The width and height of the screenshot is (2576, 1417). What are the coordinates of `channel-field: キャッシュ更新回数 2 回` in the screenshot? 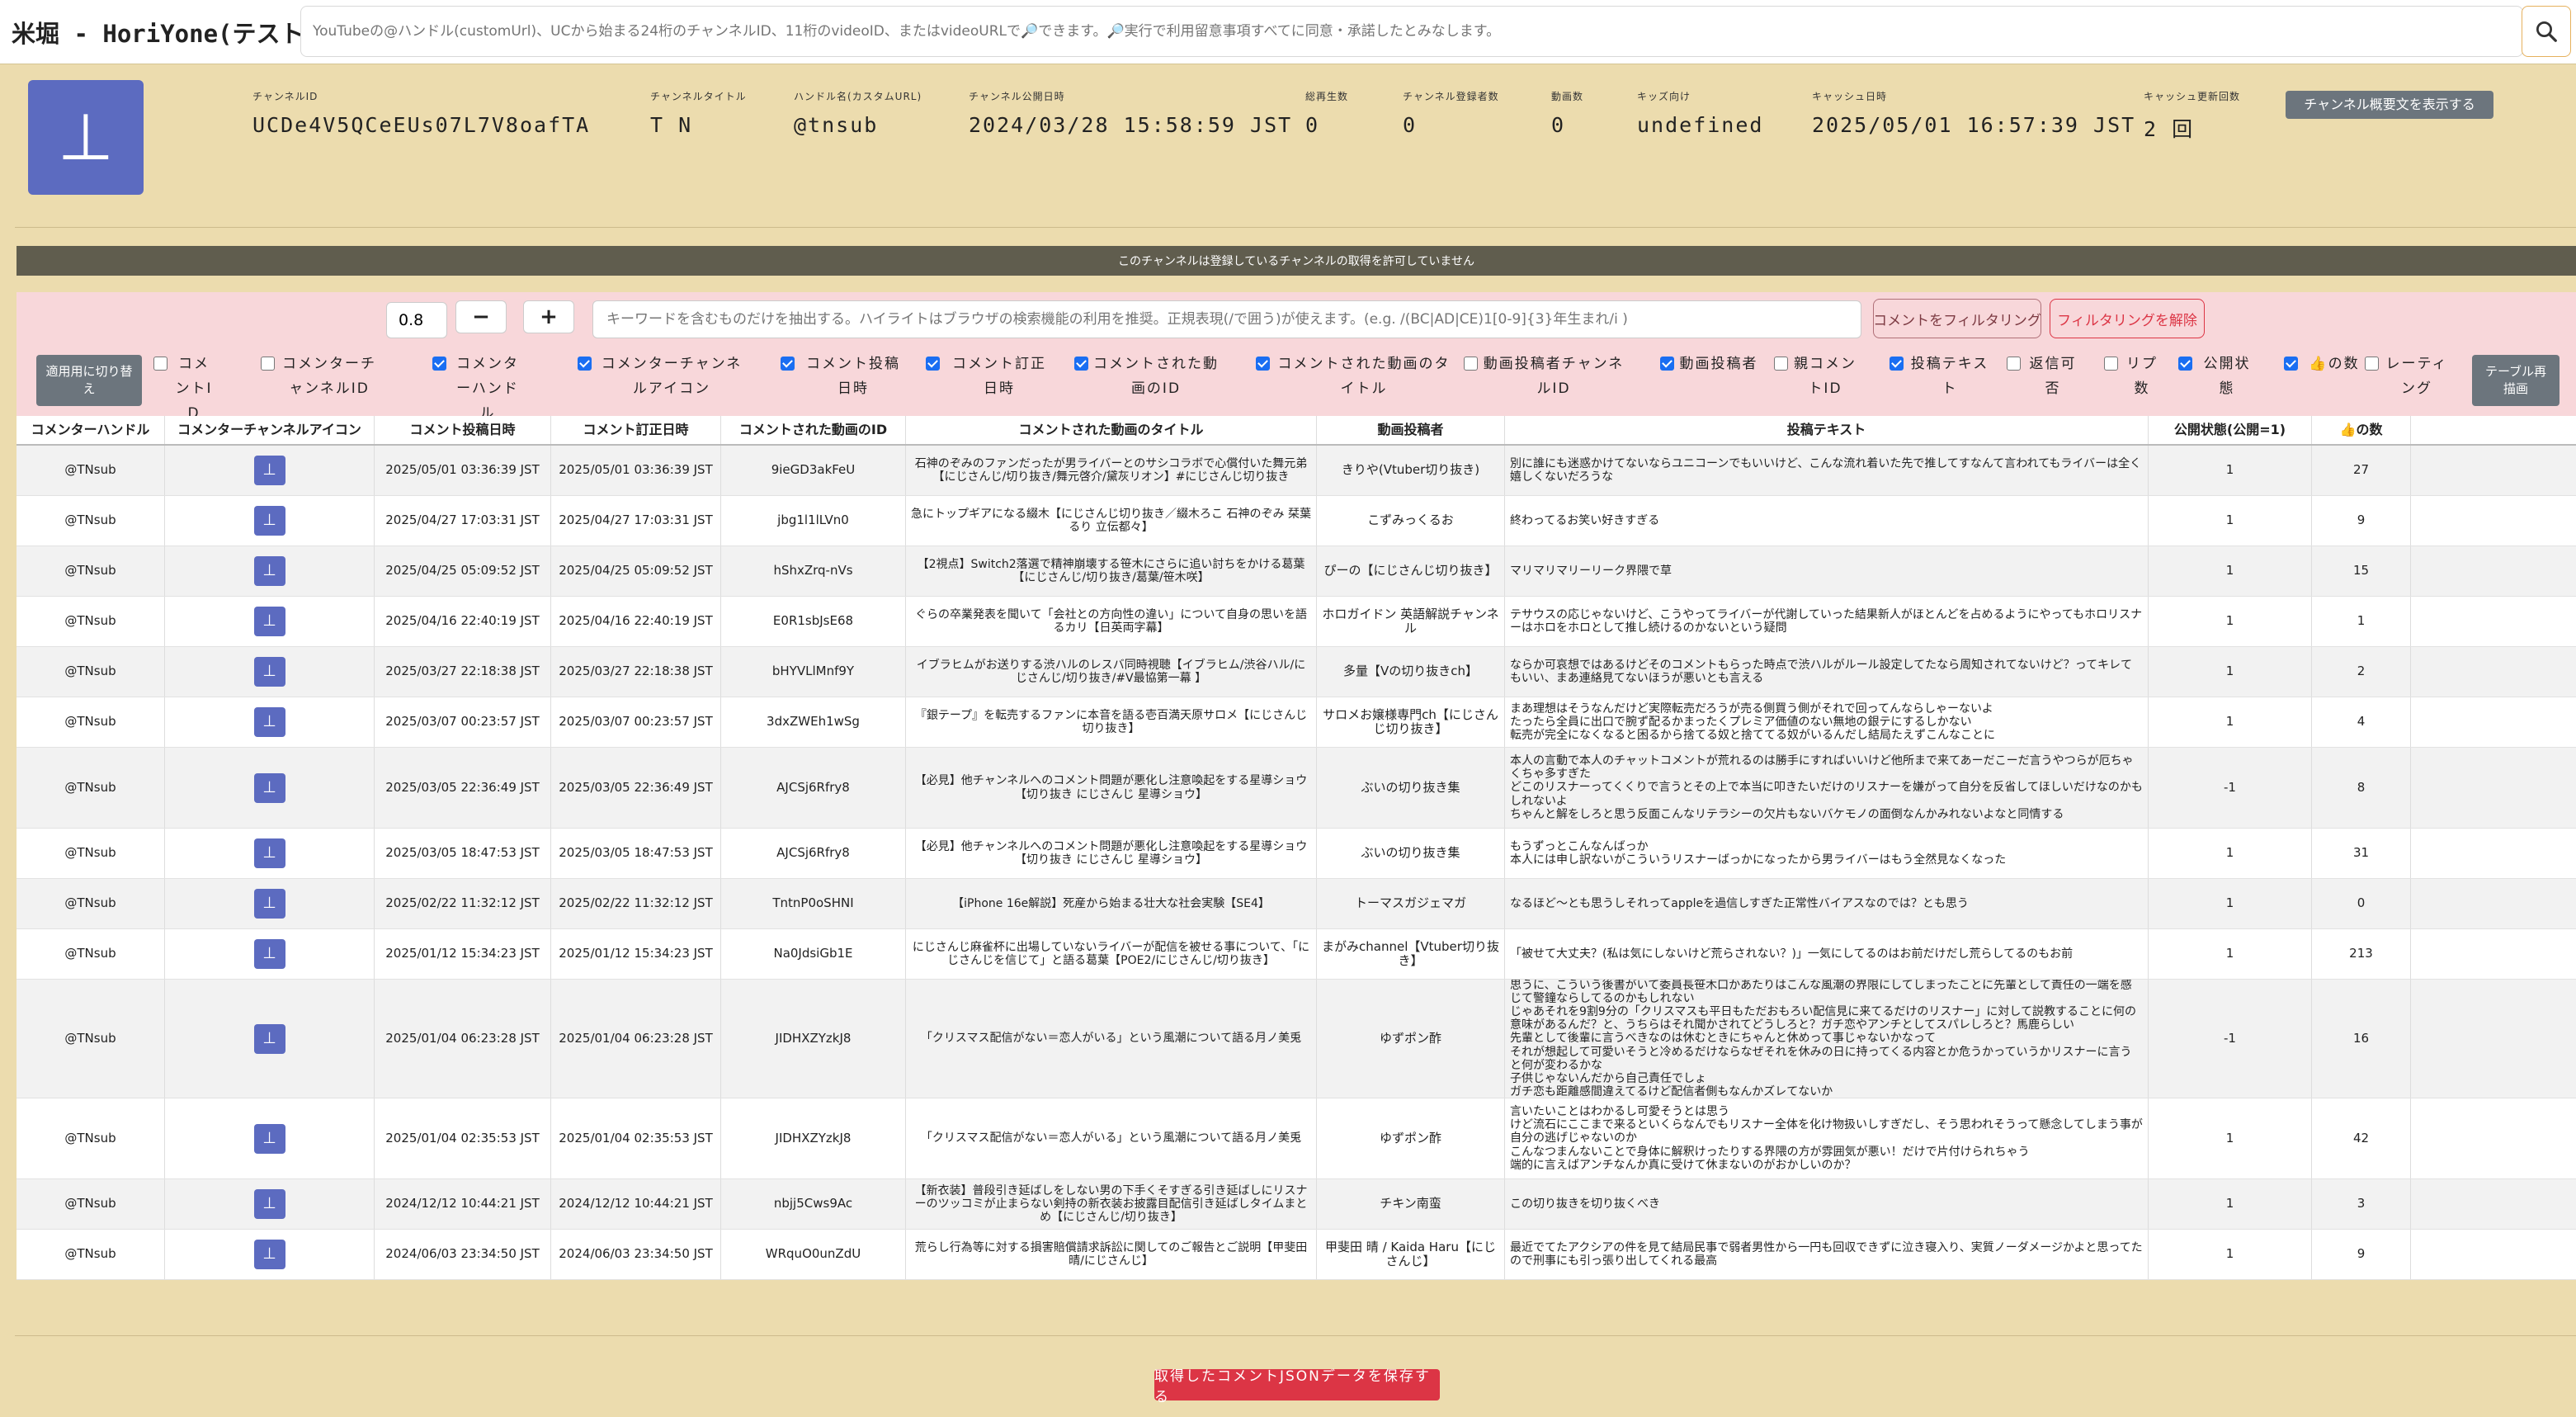 It's located at (2192, 116).